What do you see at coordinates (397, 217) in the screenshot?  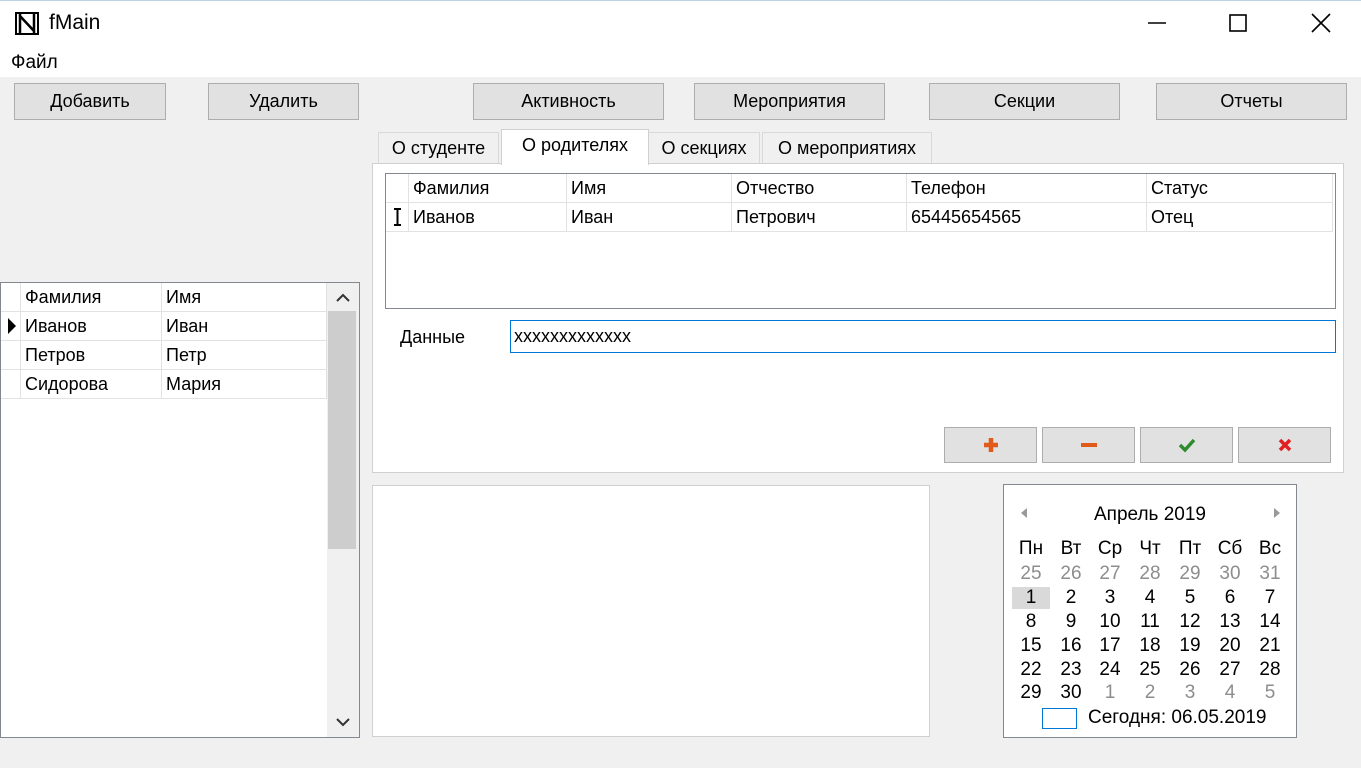 I see `edit-row-cursor-icon` at bounding box center [397, 217].